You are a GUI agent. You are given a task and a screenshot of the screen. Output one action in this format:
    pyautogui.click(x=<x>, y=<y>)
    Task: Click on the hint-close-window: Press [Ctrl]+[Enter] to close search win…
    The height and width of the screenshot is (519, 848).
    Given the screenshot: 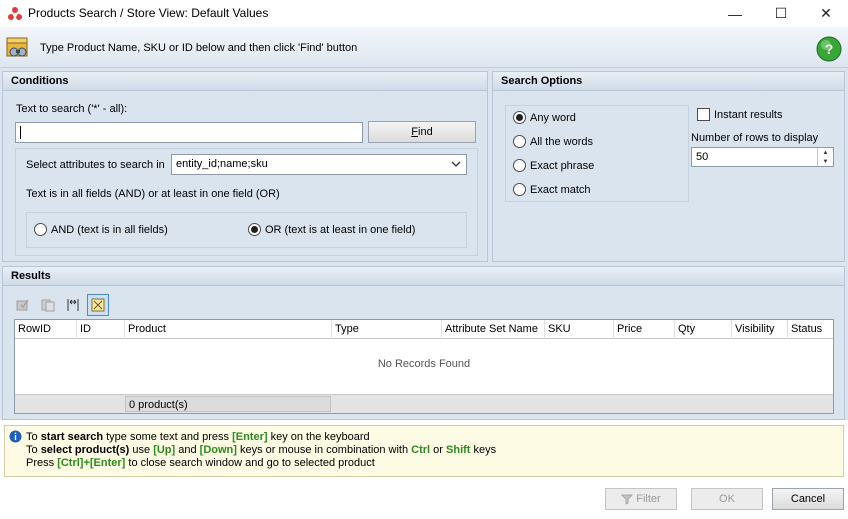 What is the action you would take?
    pyautogui.click(x=200, y=463)
    